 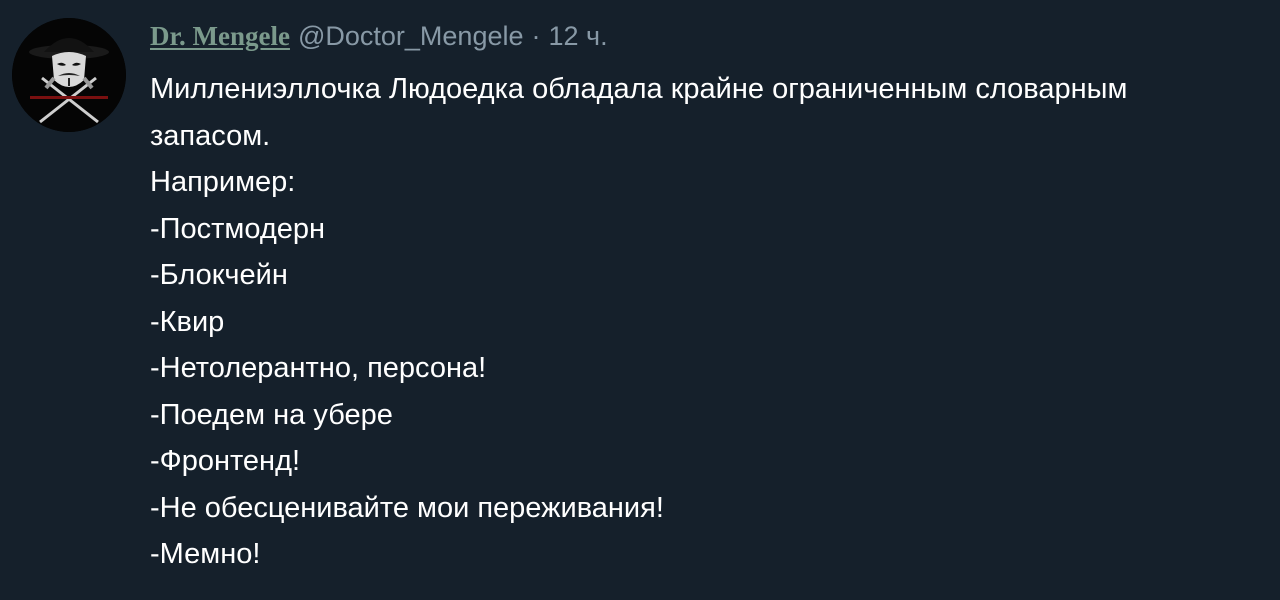 What do you see at coordinates (271, 414) in the screenshot?
I see `tweet-text-line: -Поедем на убере` at bounding box center [271, 414].